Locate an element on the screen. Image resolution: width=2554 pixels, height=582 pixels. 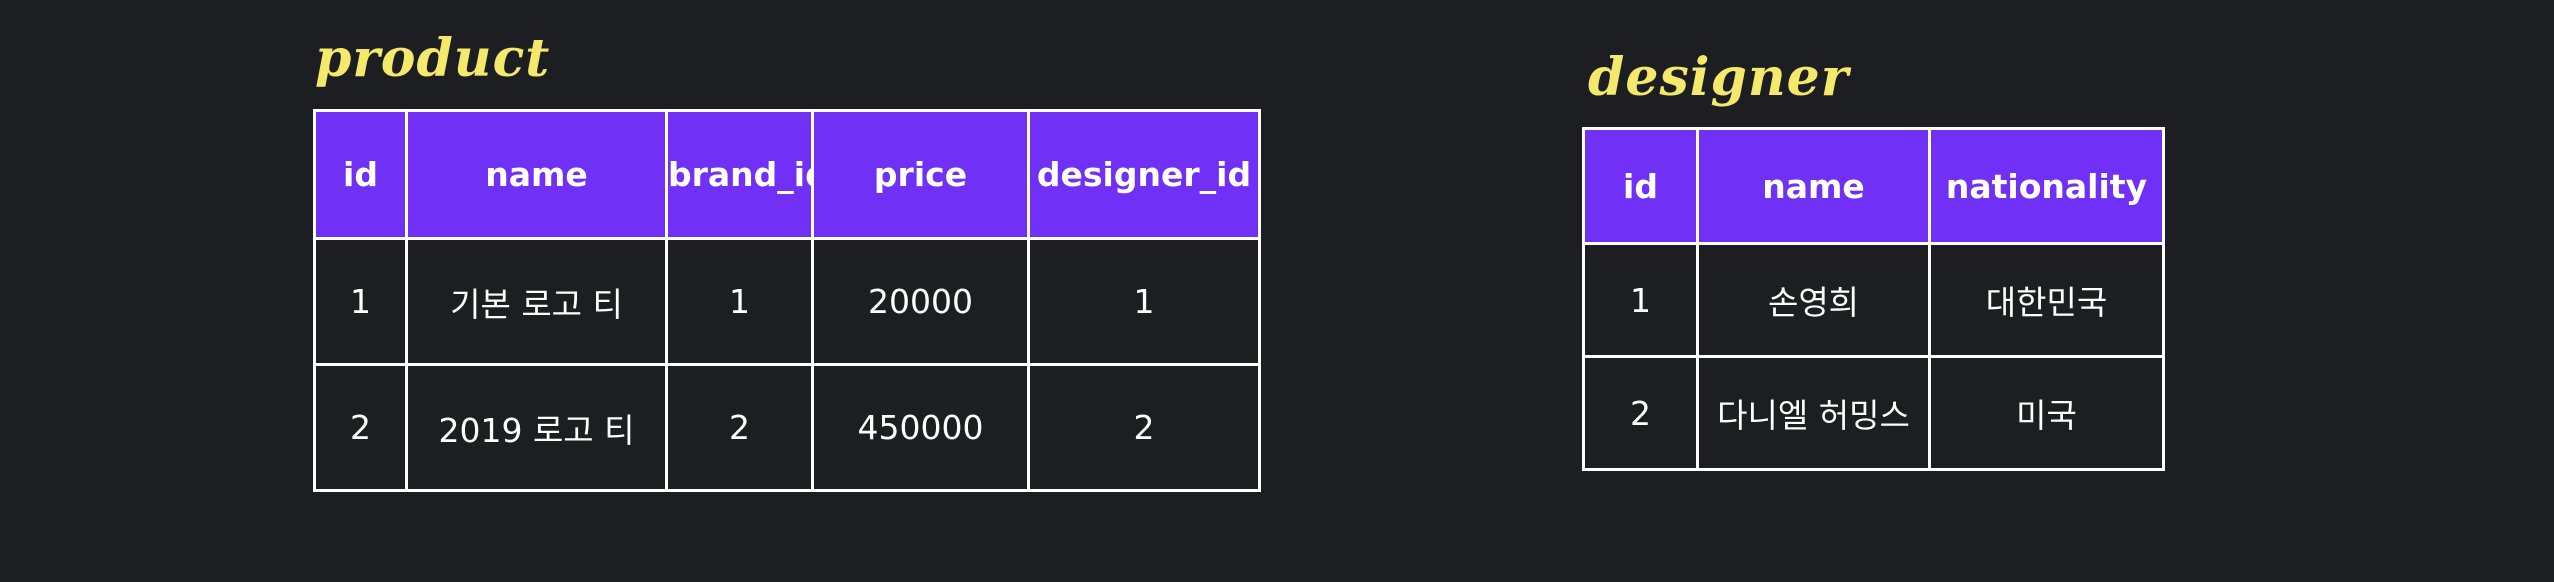
table-header-row: id name nationality is located at coordinates (1873, 186).